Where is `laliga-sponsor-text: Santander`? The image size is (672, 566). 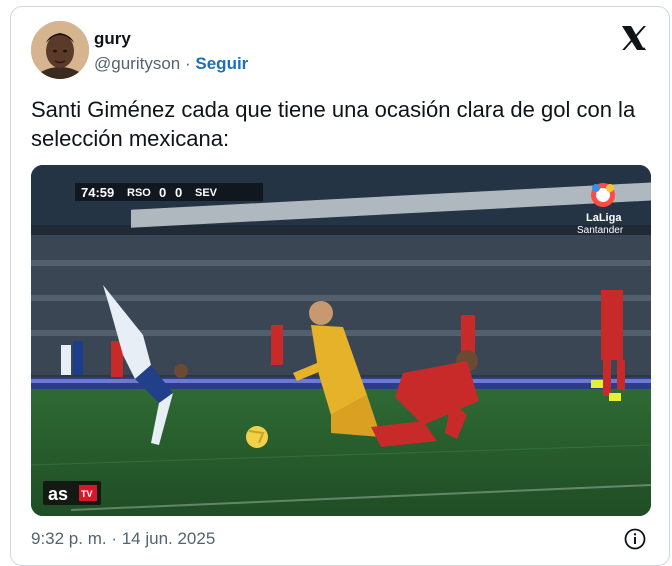
laliga-sponsor-text: Santander is located at coordinates (600, 230).